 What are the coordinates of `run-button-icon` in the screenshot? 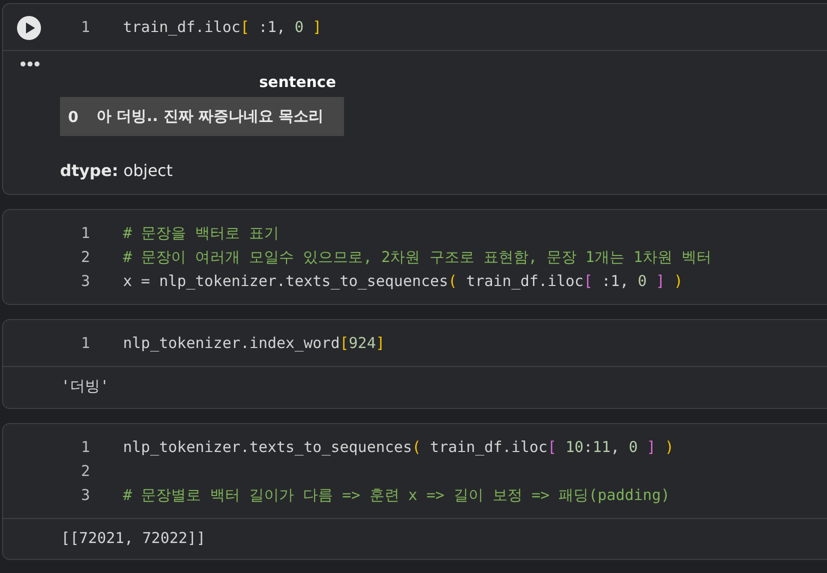 It's located at (29, 28).